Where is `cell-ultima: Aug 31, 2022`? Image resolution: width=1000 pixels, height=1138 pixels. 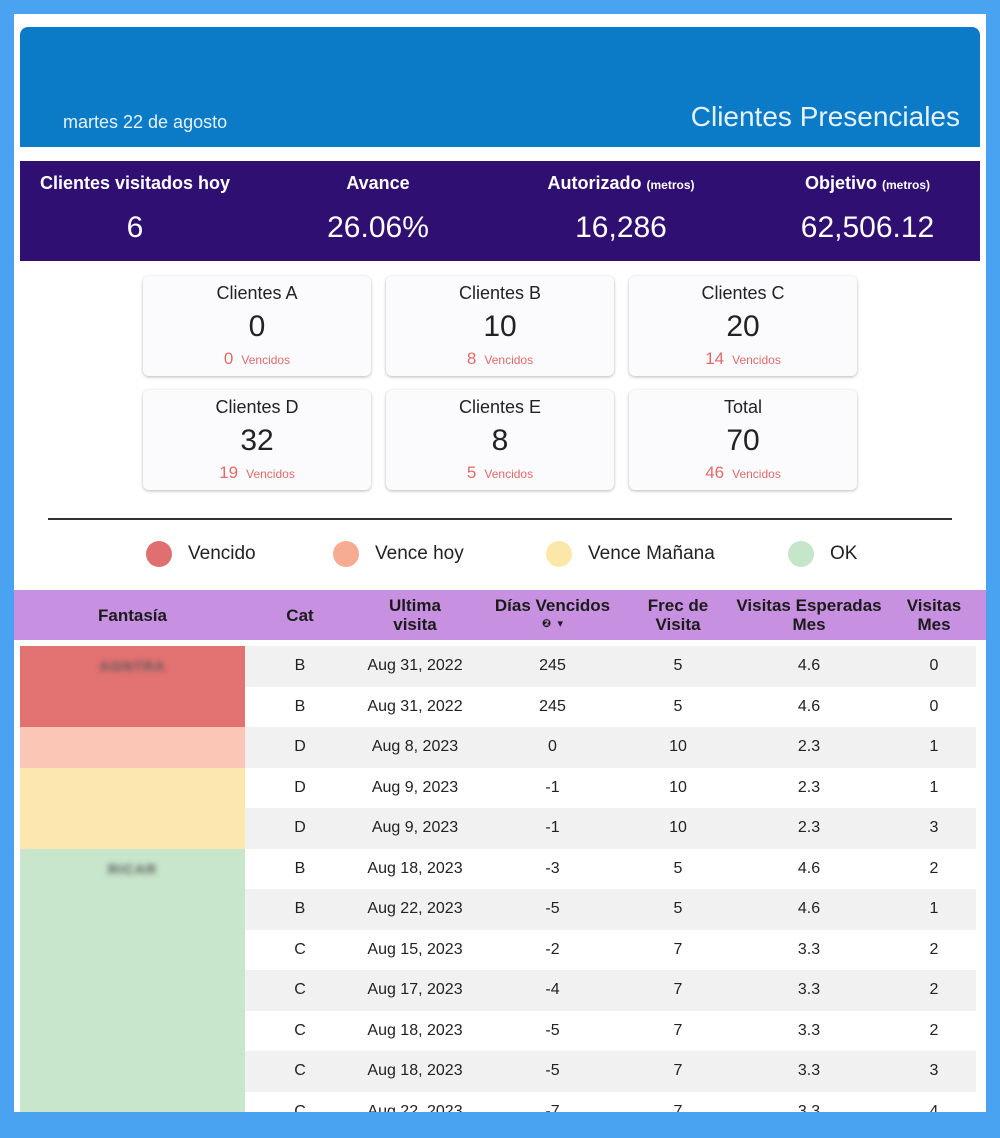
cell-ultima: Aug 31, 2022 is located at coordinates (415, 706).